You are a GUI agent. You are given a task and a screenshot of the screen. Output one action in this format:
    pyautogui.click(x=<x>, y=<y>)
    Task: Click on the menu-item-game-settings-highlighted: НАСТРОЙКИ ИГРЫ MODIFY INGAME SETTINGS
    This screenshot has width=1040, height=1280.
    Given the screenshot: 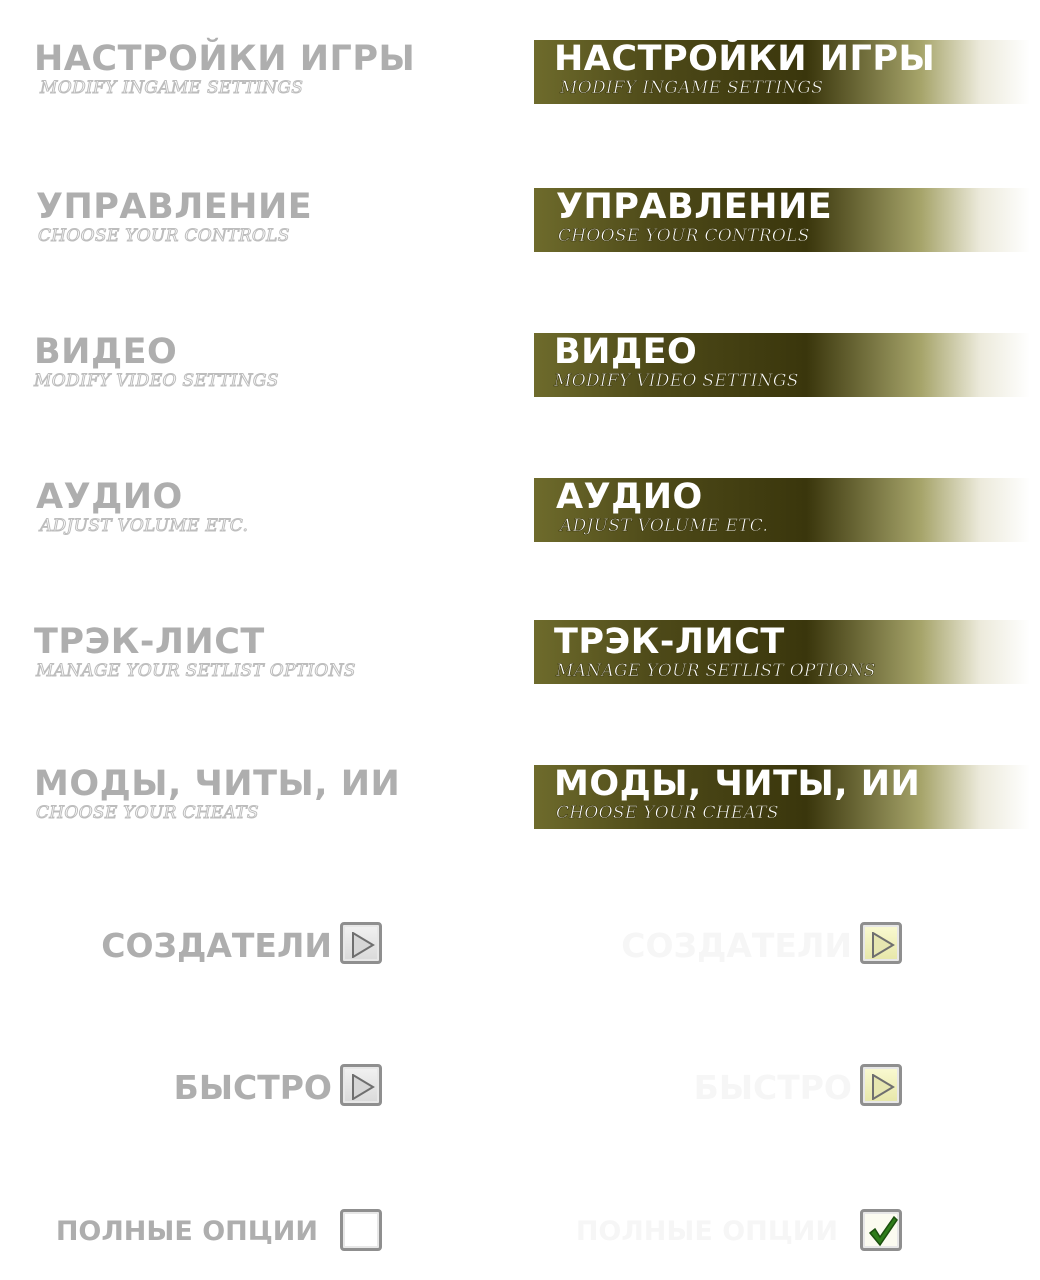 What is the action you would take?
    pyautogui.click(x=782, y=72)
    